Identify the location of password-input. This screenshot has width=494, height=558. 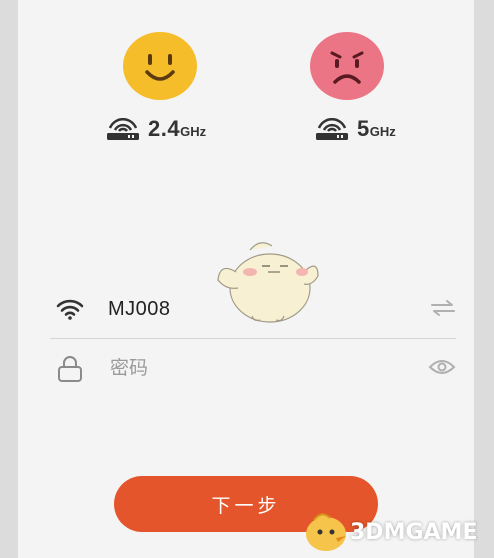
(240, 369).